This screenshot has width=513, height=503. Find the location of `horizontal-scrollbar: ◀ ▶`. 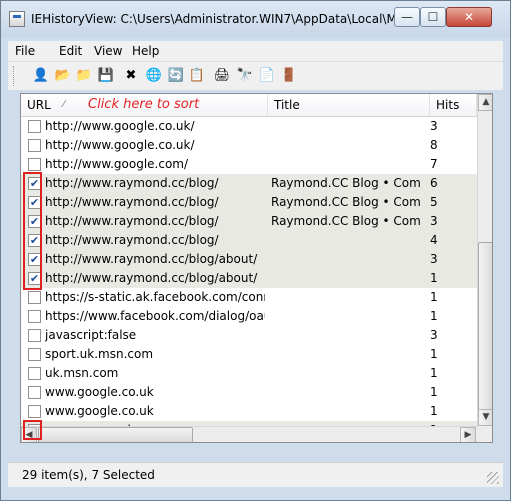

horizontal-scrollbar: ◀ ▶ is located at coordinates (249, 434).